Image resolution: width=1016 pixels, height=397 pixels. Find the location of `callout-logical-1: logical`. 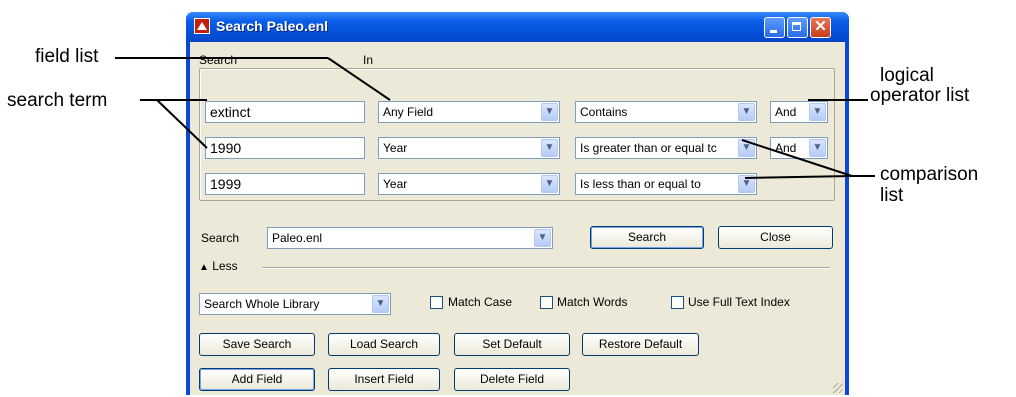

callout-logical-1: logical is located at coordinates (907, 75).